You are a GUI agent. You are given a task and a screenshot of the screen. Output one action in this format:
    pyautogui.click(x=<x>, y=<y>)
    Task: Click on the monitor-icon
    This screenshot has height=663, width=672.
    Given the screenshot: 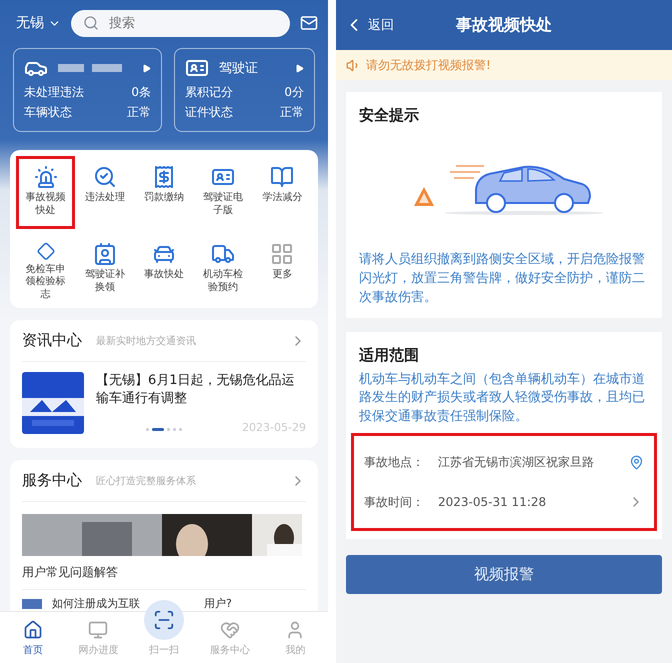 What is the action you would take?
    pyautogui.click(x=98, y=630)
    